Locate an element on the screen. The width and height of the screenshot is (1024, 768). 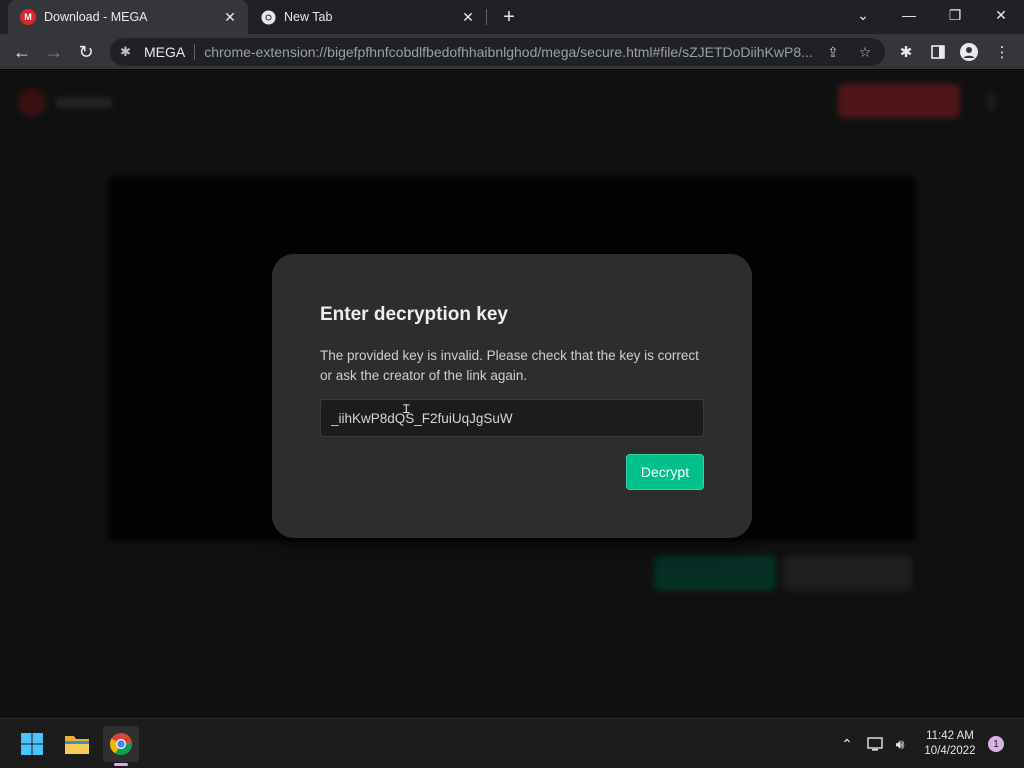
notification-badge: 1 is located at coordinates (996, 744).